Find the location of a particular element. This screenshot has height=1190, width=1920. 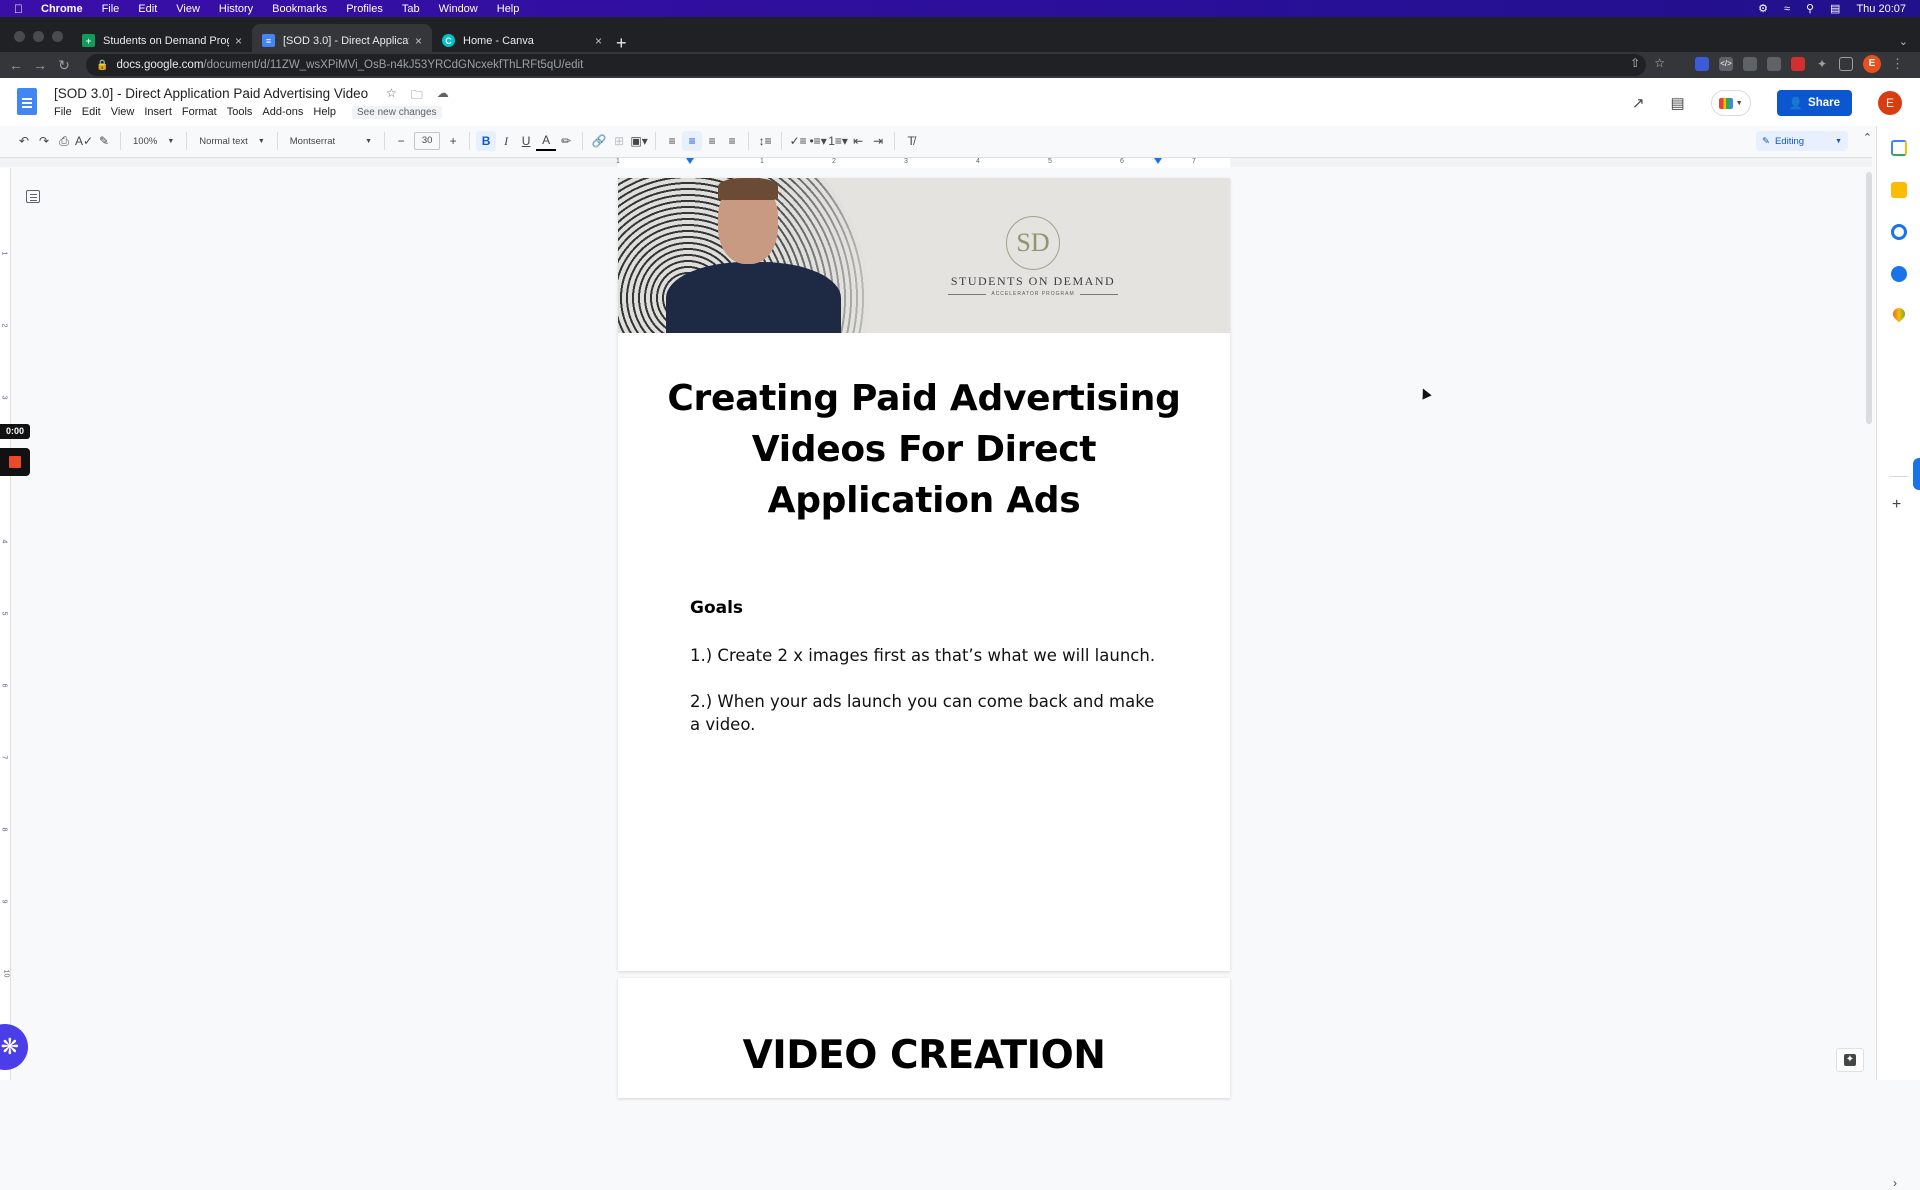

explore-button: ✦ is located at coordinates (1850, 1060).